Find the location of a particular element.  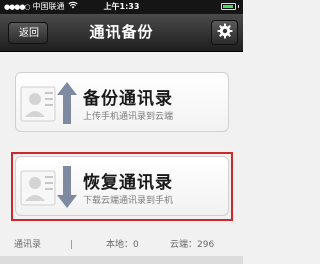

contact-stats-bar: 通讯录 | 本地：0 云端：296 is located at coordinates (121, 245).